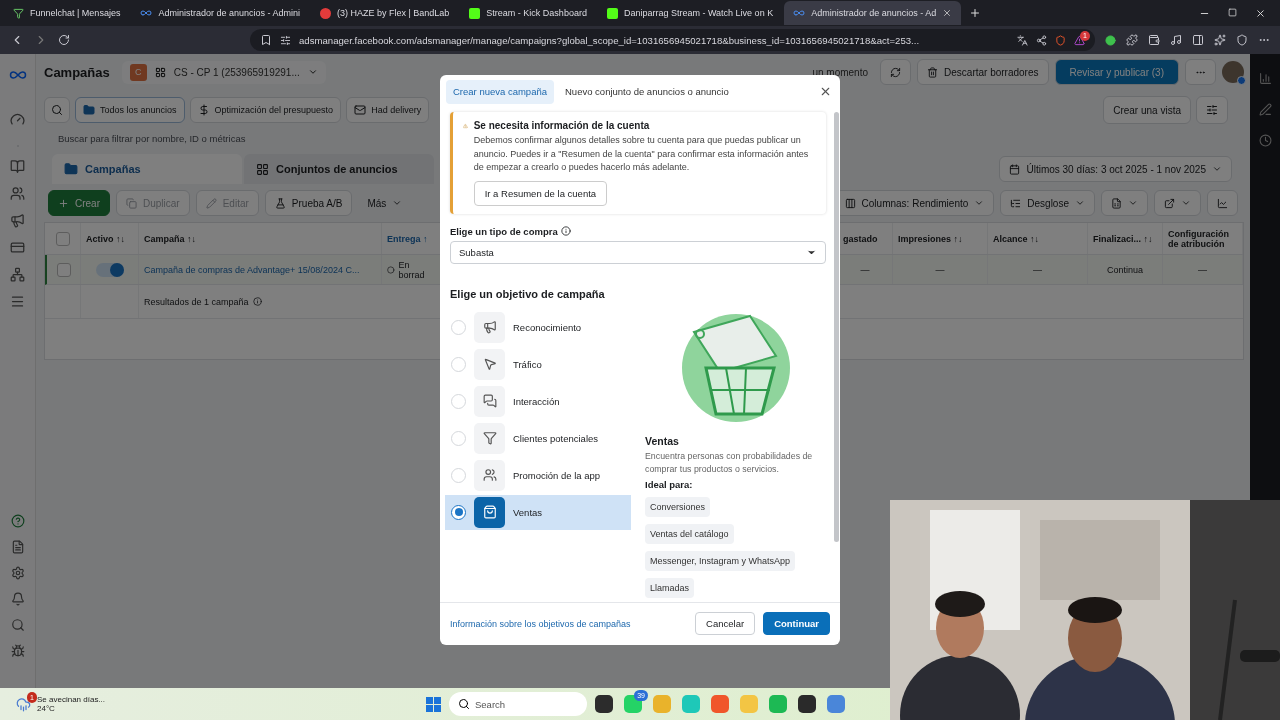 This screenshot has width=1280, height=720. What do you see at coordinates (690, 13) in the screenshot?
I see `browser-tab: Daniparrag Stream - Watch Live on K` at bounding box center [690, 13].